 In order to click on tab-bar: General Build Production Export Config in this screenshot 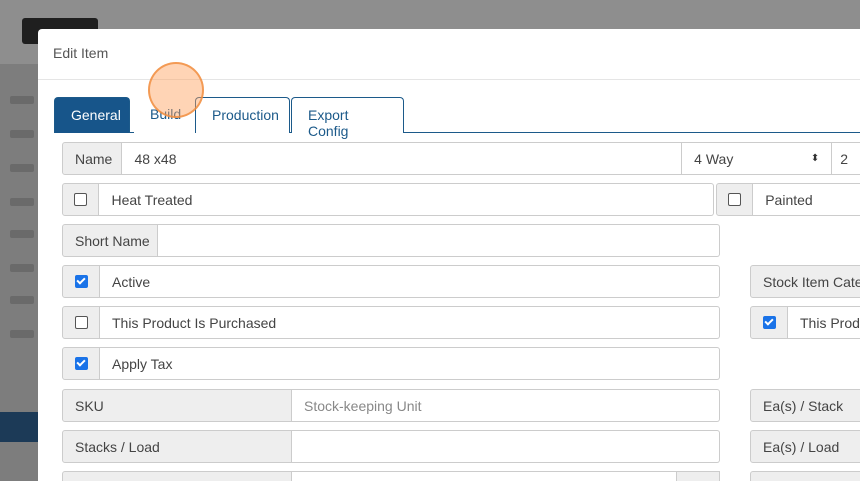, I will do `click(457, 118)`.